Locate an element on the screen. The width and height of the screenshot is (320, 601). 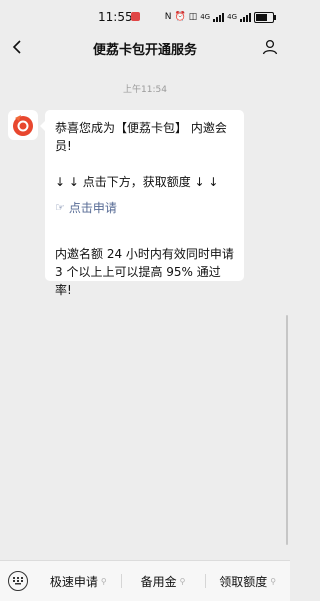
message-line-2: ↓ ↓ 点击下方，获取额度 ↓ ↓ is located at coordinates (137, 182).